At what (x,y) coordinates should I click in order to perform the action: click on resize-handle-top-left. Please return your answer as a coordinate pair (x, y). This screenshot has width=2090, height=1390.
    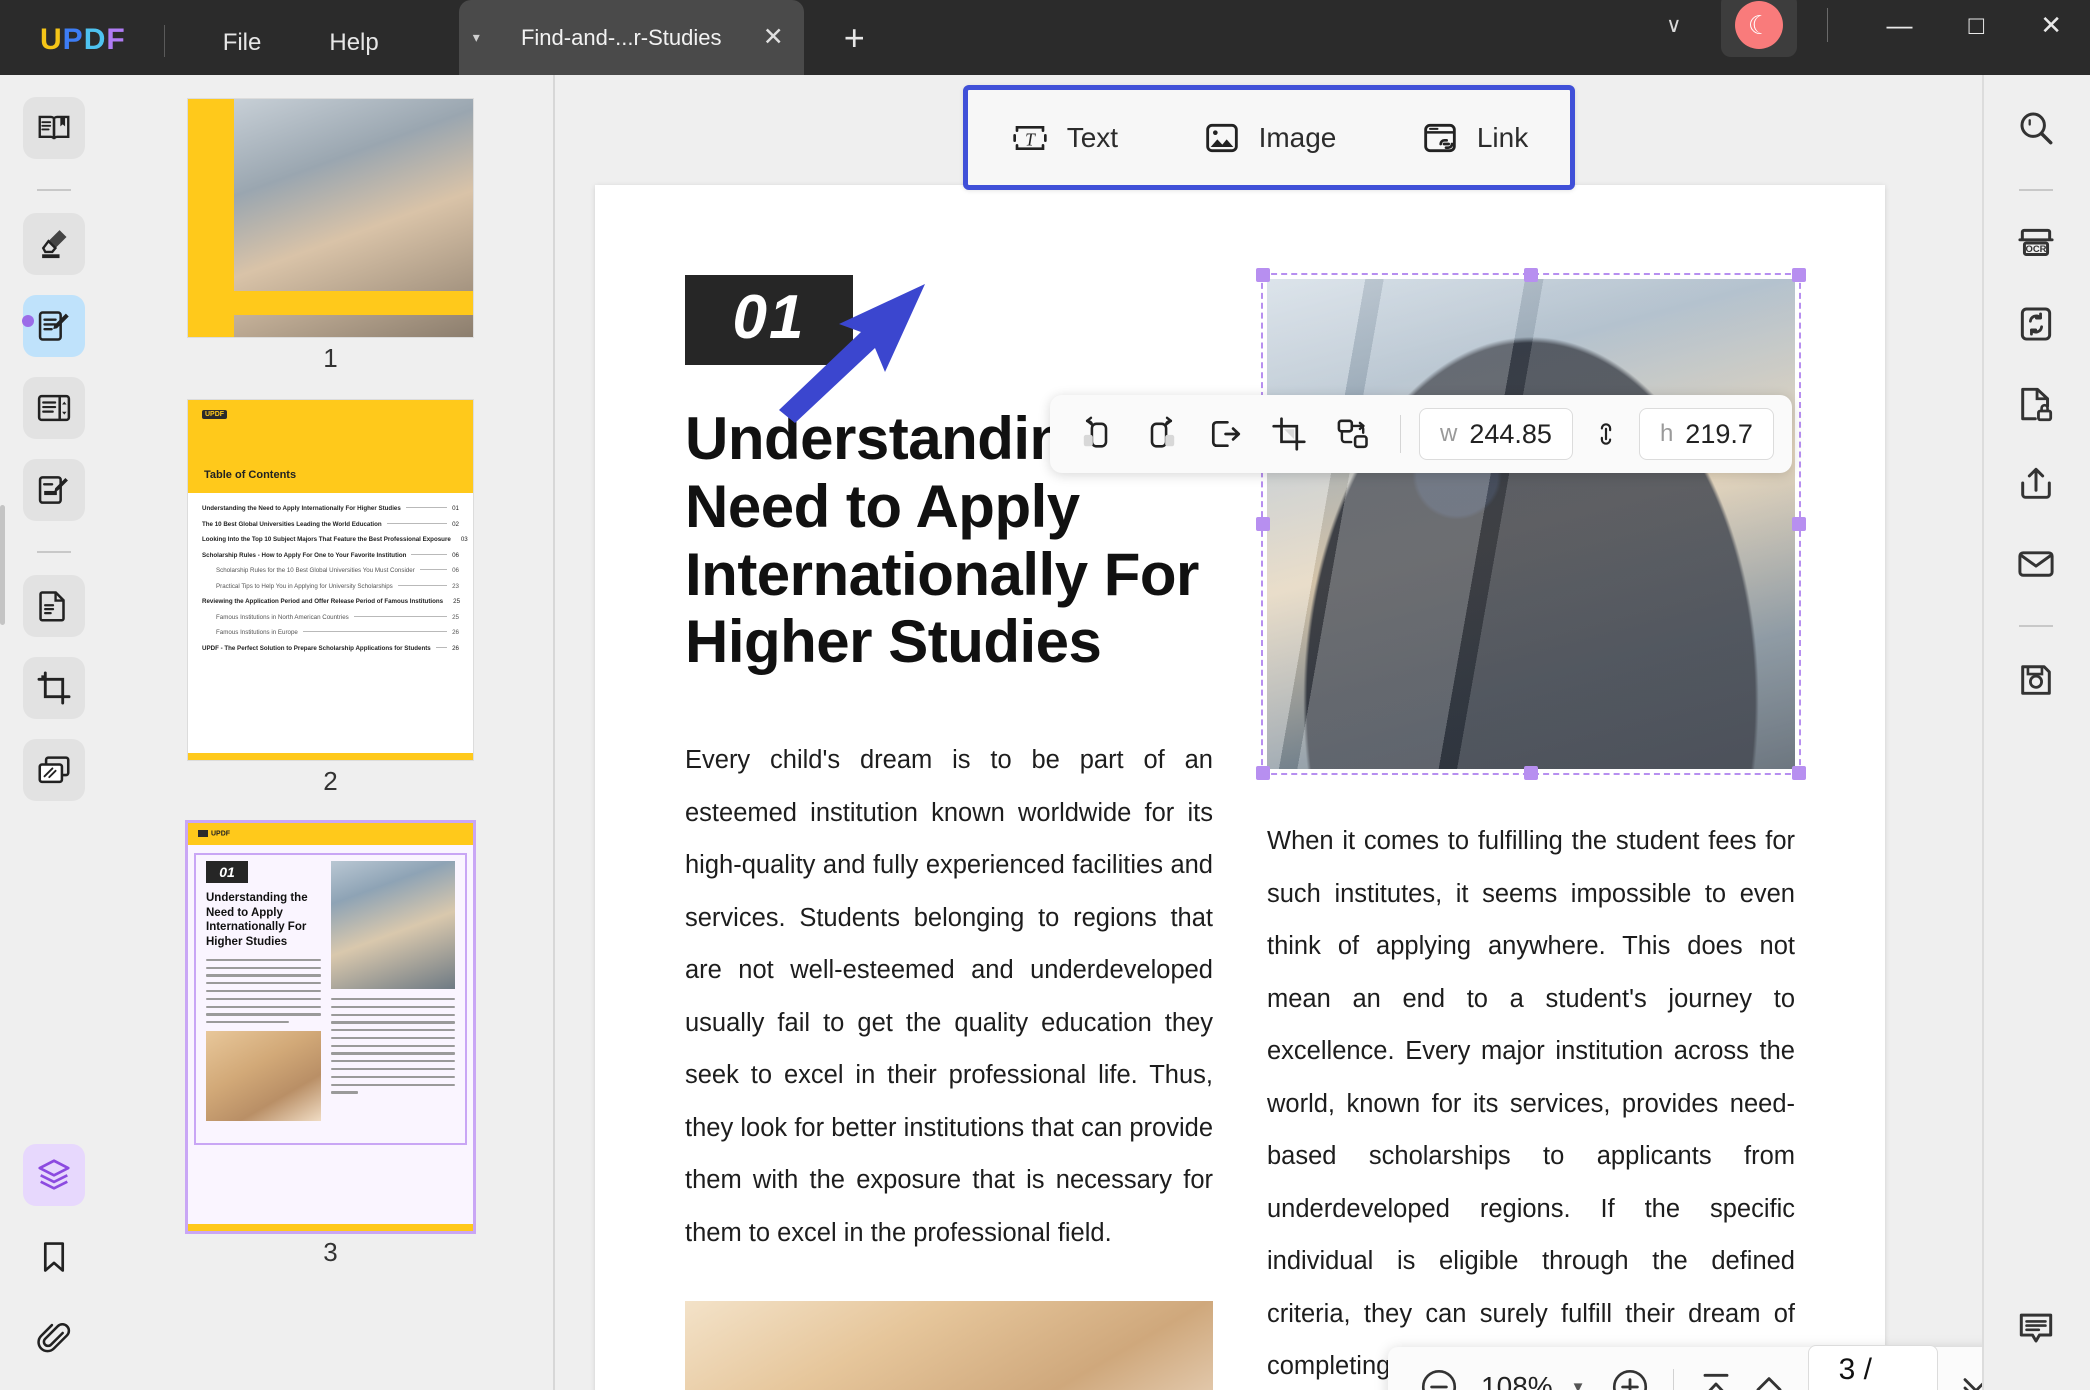
    Looking at the image, I should click on (1263, 275).